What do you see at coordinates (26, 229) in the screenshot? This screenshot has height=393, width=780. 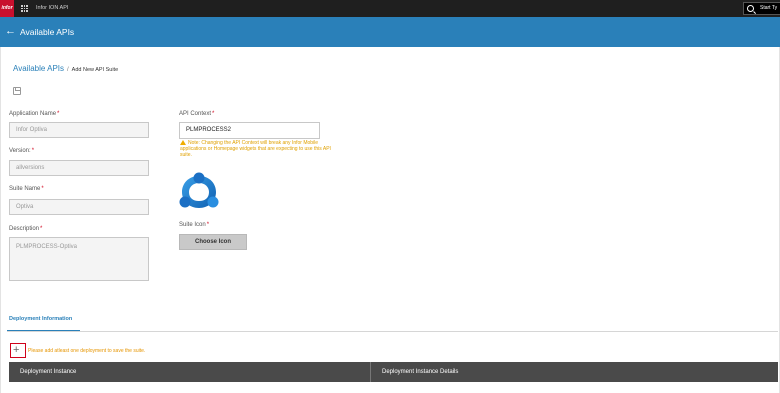 I see `description-label: Description*` at bounding box center [26, 229].